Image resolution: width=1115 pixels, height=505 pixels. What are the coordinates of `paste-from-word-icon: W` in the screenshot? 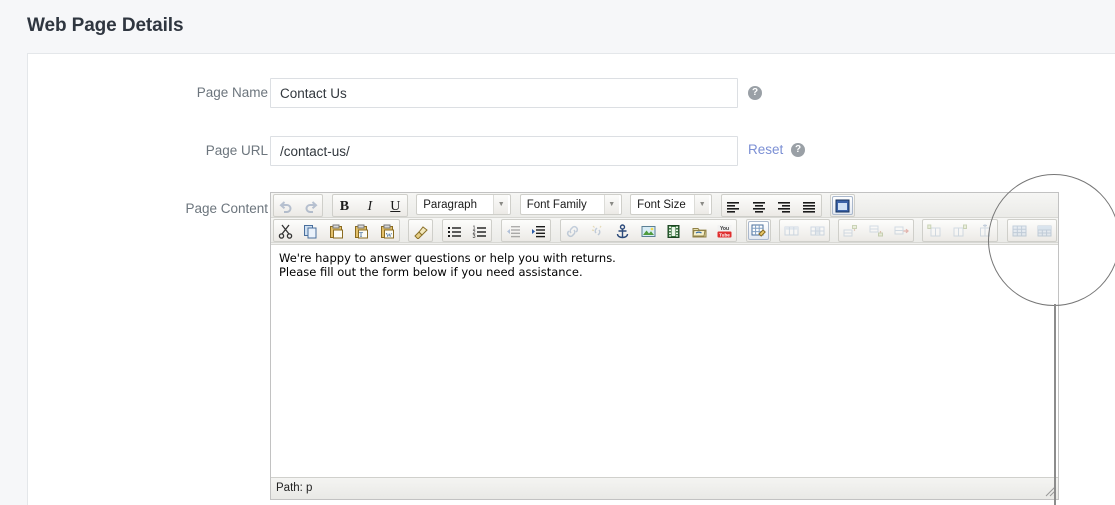 It's located at (387, 230).